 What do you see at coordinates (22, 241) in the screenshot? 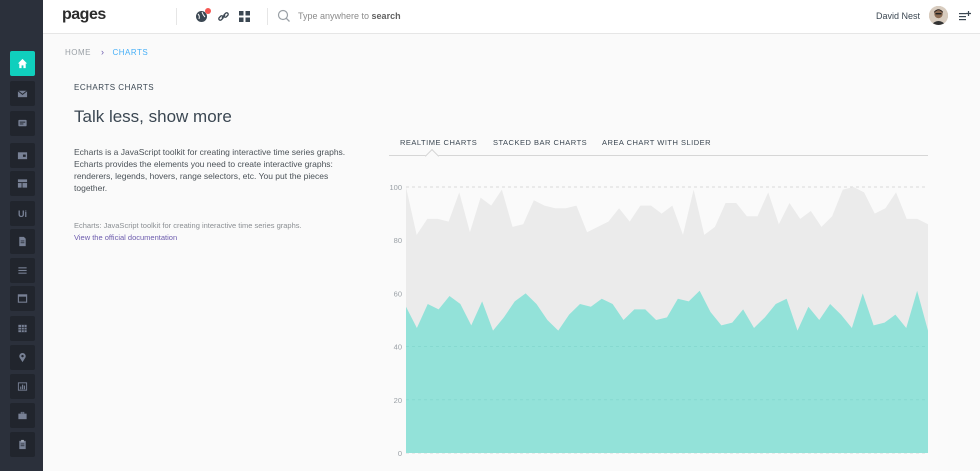
I see `document-icon` at bounding box center [22, 241].